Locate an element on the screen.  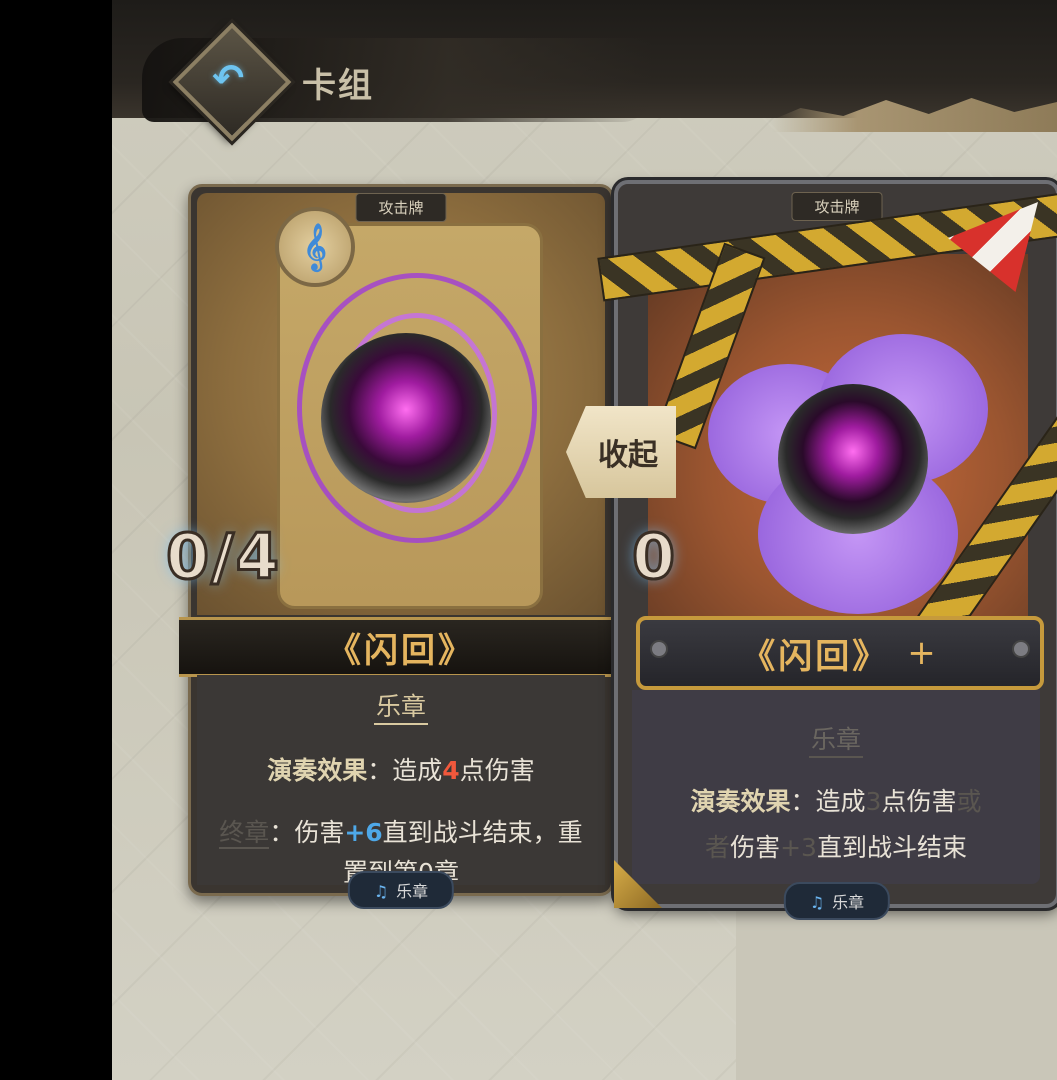
effect-text: 者 is located at coordinates (718, 847).